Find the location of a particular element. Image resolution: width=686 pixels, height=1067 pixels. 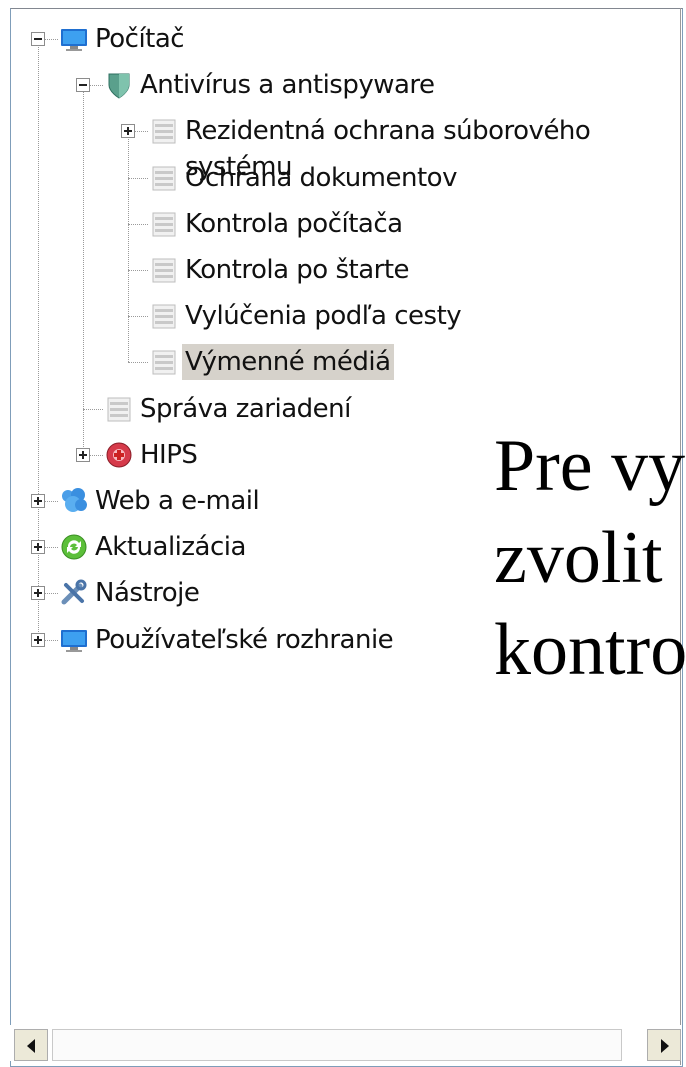

tree-item-label: Kontrola po štarte is located at coordinates (297, 270).